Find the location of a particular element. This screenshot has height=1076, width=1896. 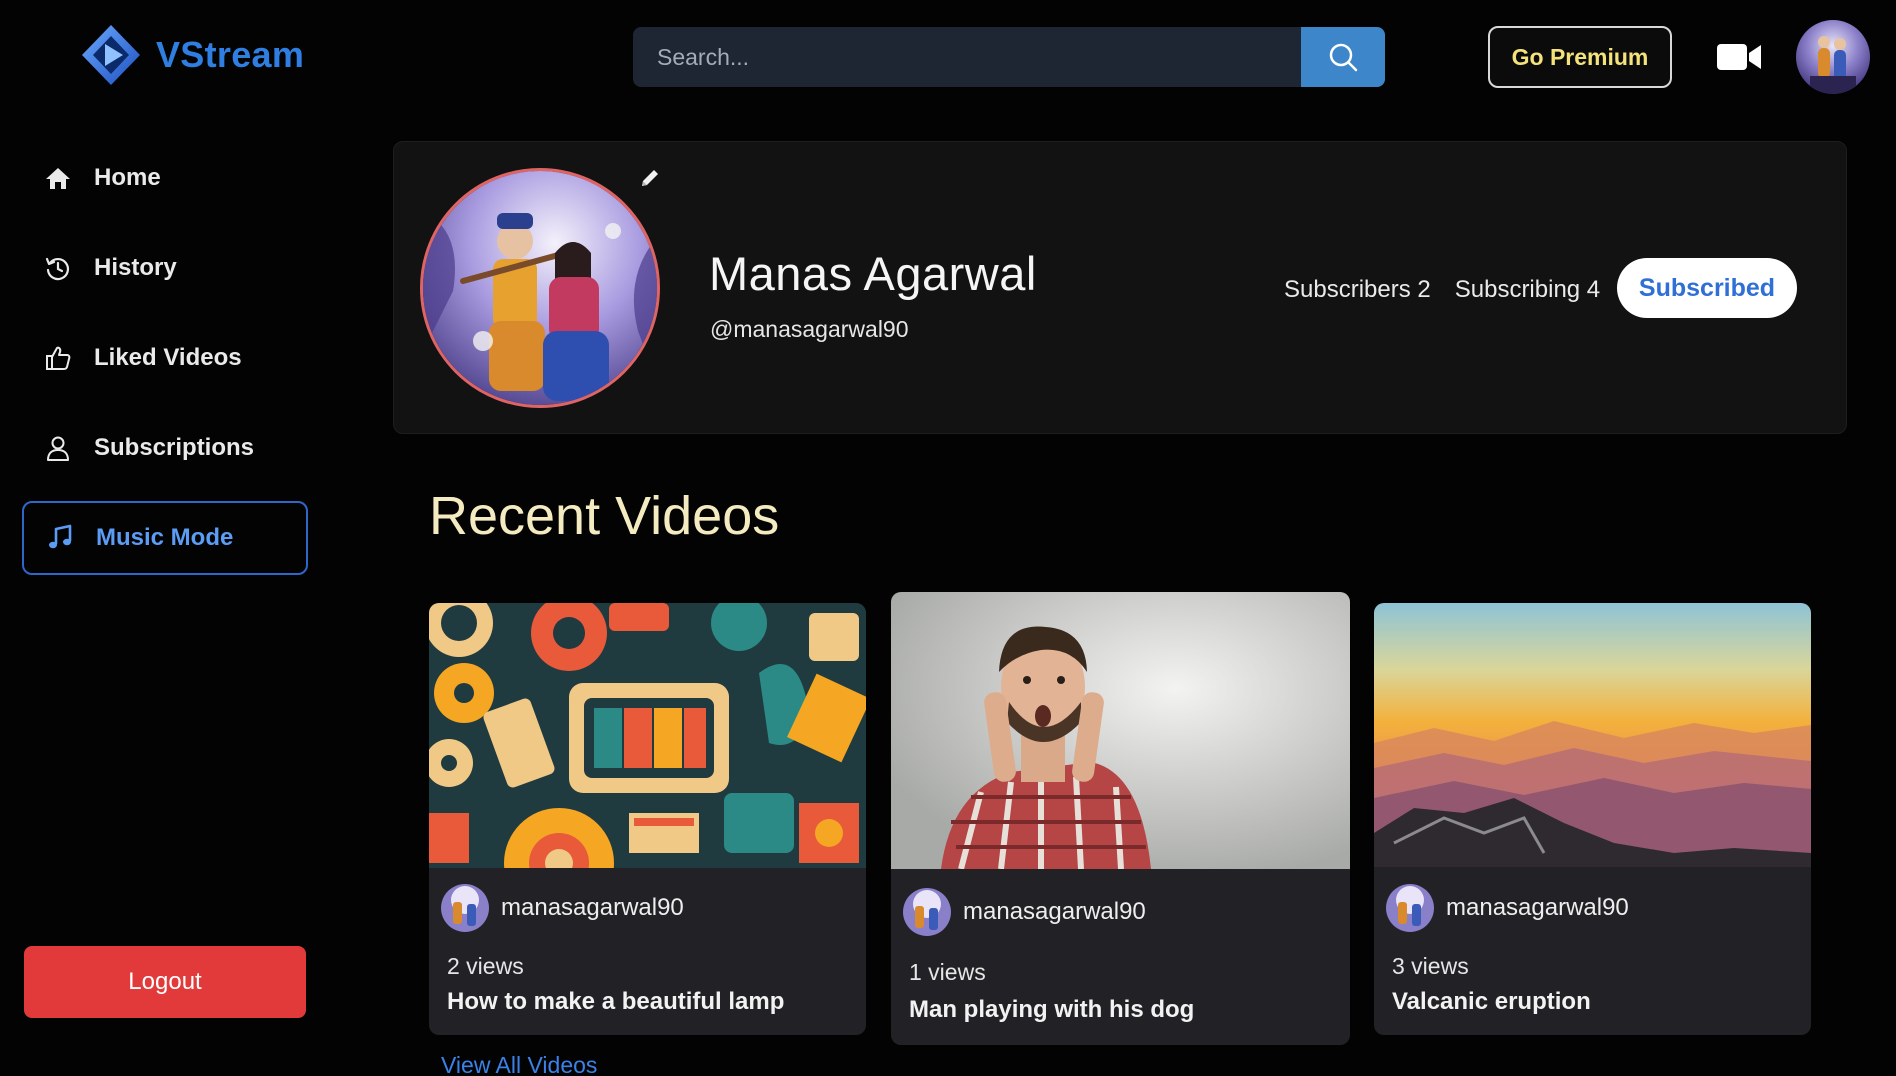

sidebar-item-music-mode: Music Mode is located at coordinates (165, 538).